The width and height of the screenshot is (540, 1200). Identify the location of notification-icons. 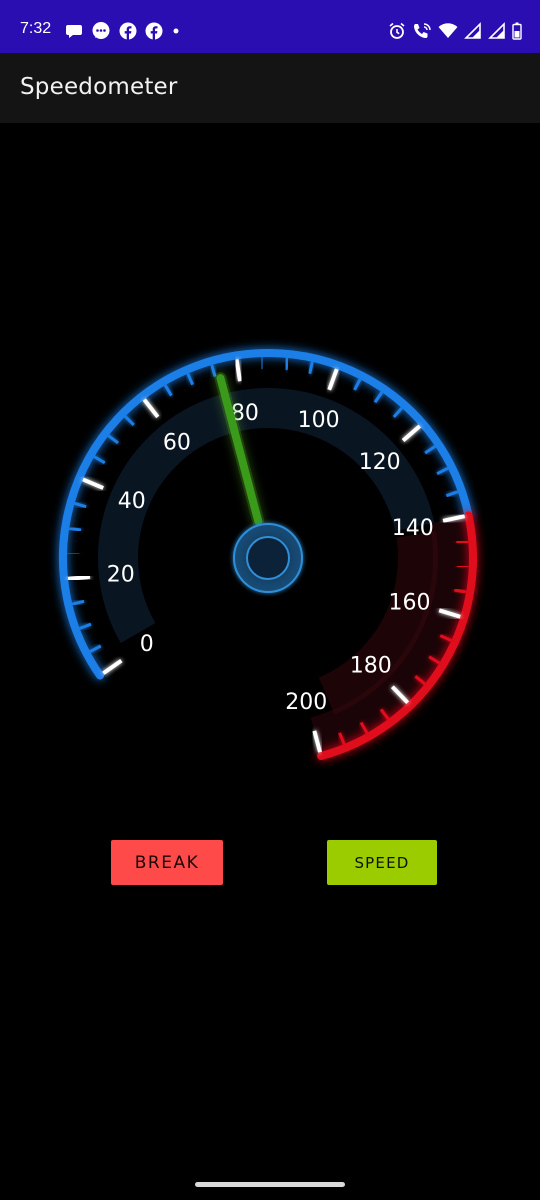
(123, 31).